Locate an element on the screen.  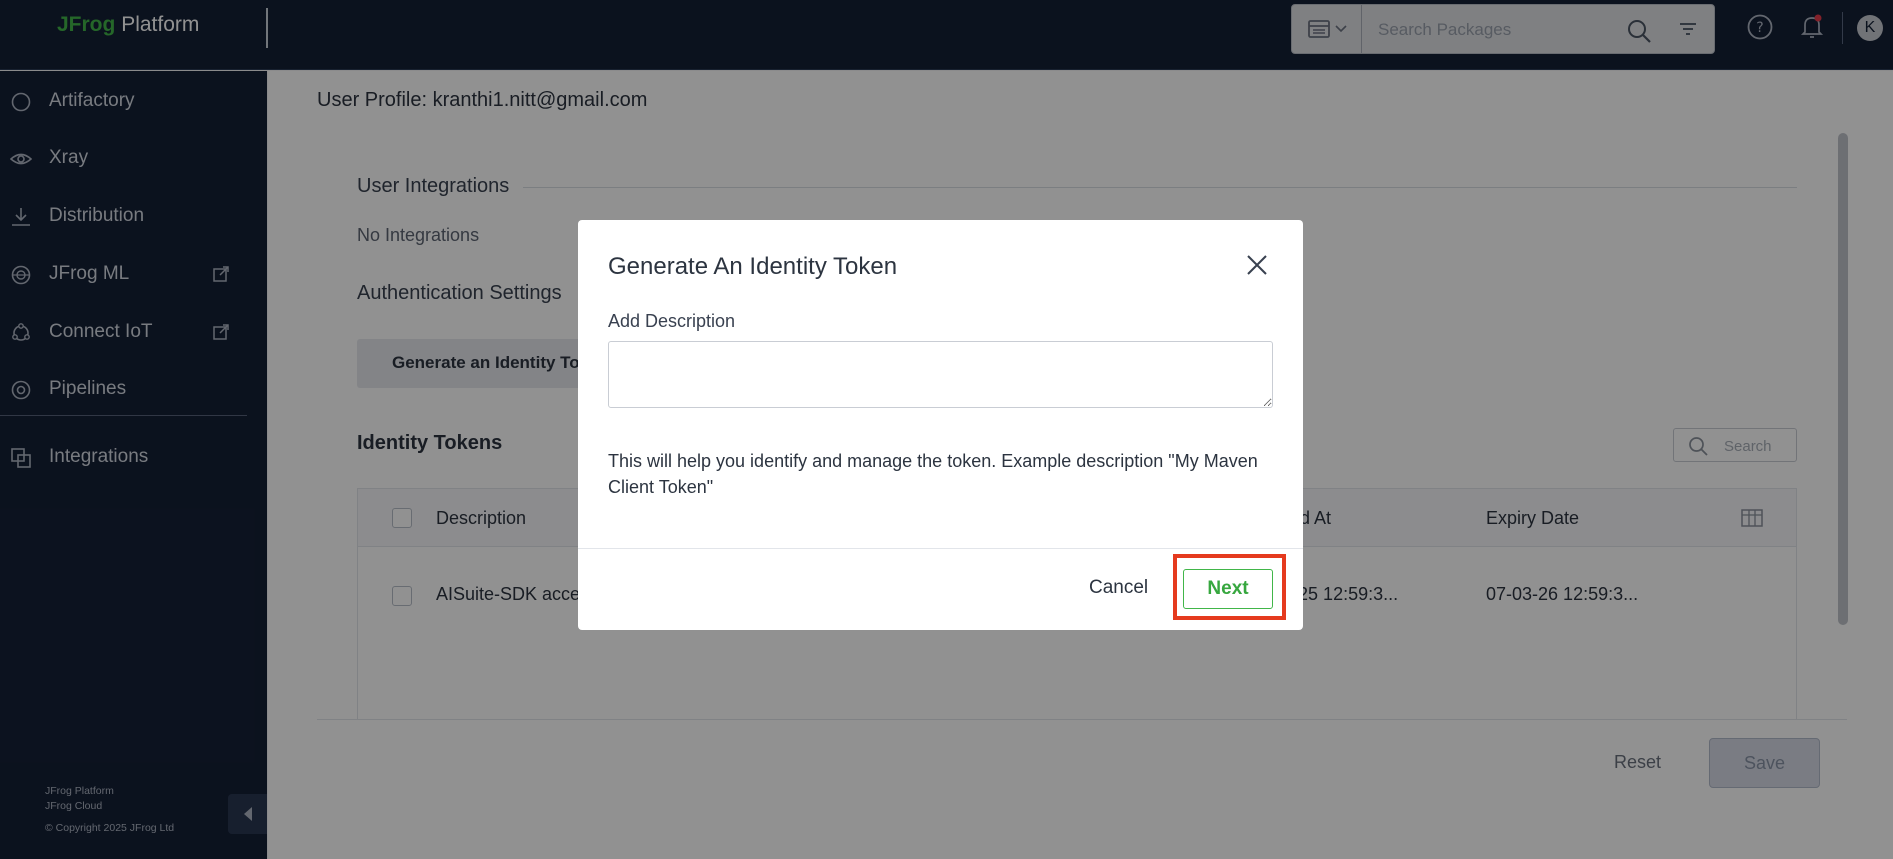
cancel-button: Cancel is located at coordinates (1118, 588).